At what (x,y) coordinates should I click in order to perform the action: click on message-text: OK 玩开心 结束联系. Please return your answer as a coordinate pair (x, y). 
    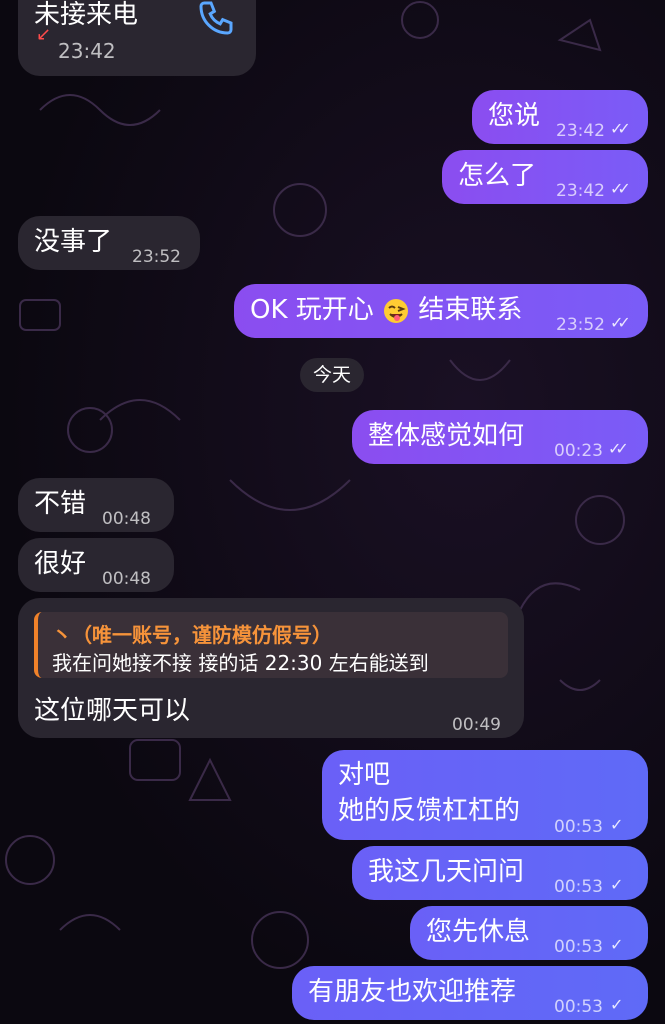
    Looking at the image, I should click on (386, 310).